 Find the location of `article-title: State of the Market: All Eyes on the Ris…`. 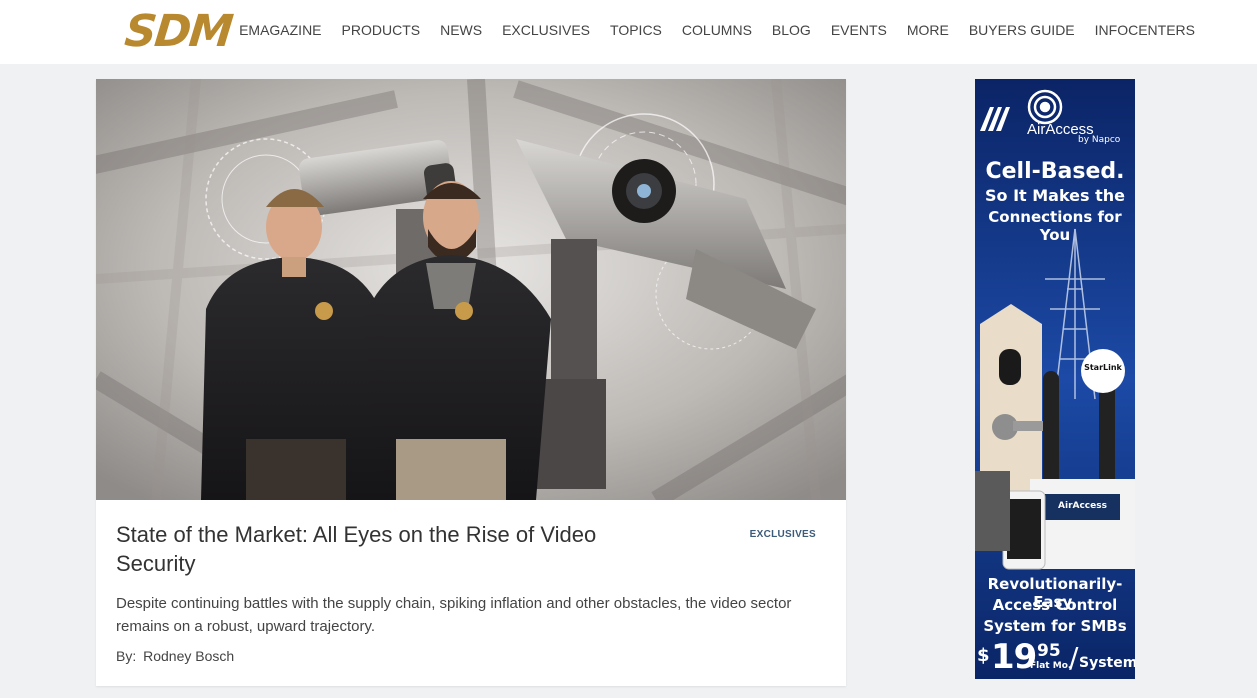

article-title: State of the Market: All Eyes on the Ris… is located at coordinates (376, 549).